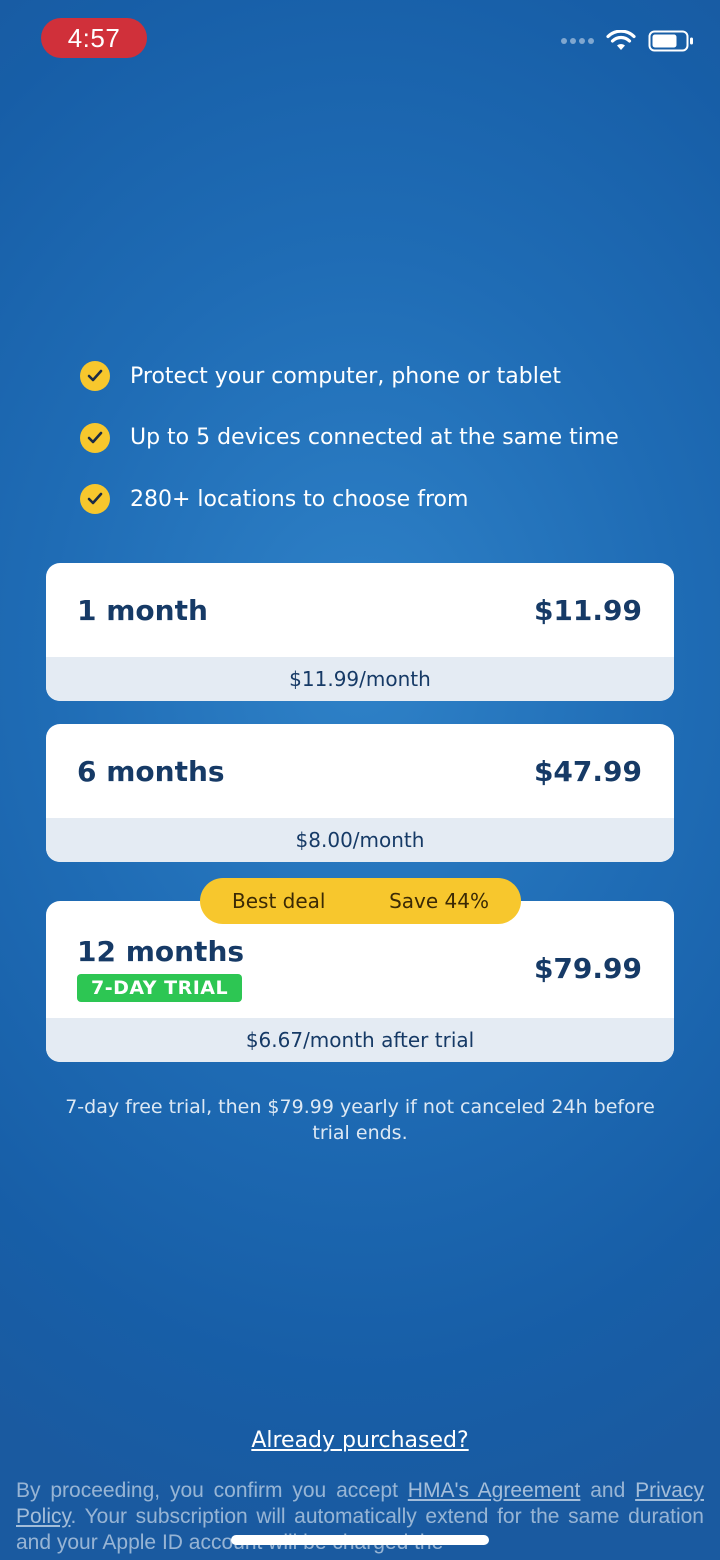  Describe the element at coordinates (360, 679) in the screenshot. I see `plan-per-month: $11.99/month` at that location.